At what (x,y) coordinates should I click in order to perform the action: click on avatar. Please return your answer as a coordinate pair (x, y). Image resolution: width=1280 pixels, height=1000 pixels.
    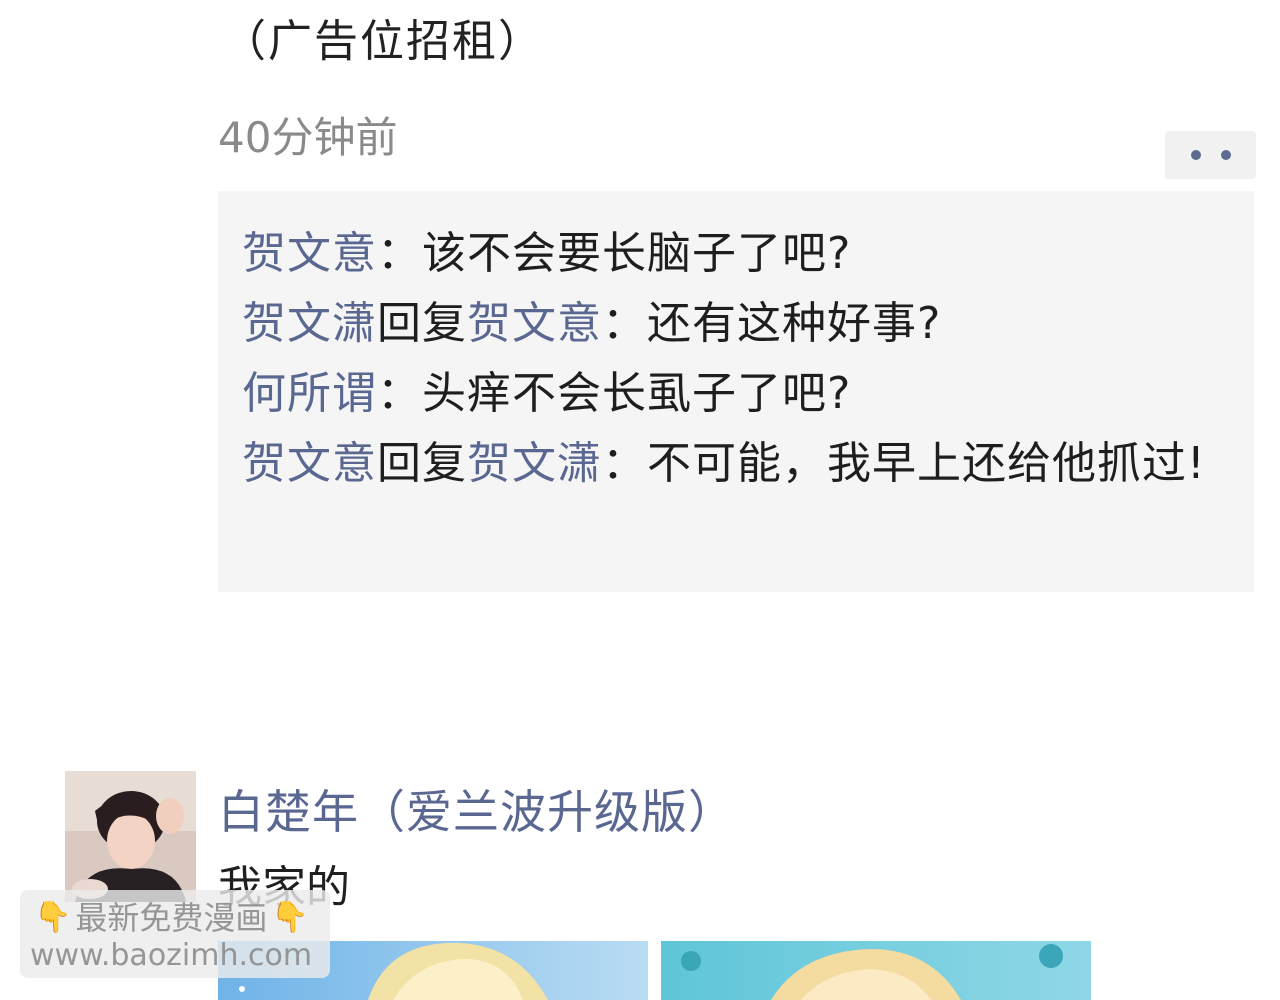
    Looking at the image, I should click on (130, 836).